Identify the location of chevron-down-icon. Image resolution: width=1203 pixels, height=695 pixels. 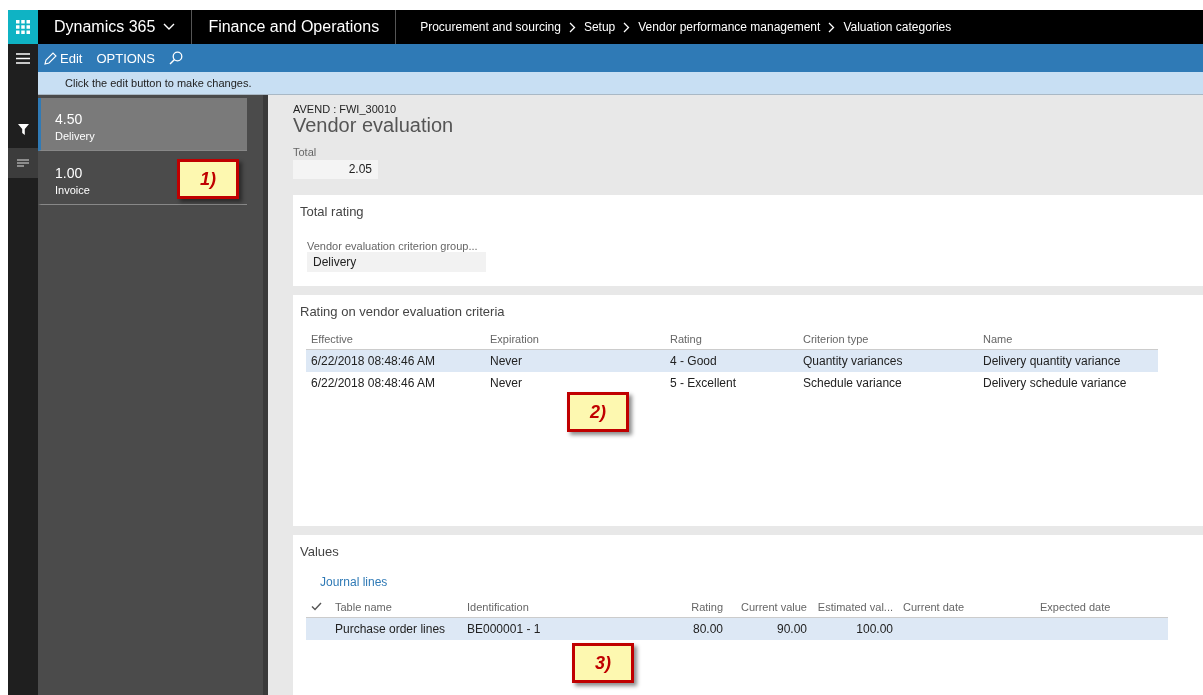
(169, 27).